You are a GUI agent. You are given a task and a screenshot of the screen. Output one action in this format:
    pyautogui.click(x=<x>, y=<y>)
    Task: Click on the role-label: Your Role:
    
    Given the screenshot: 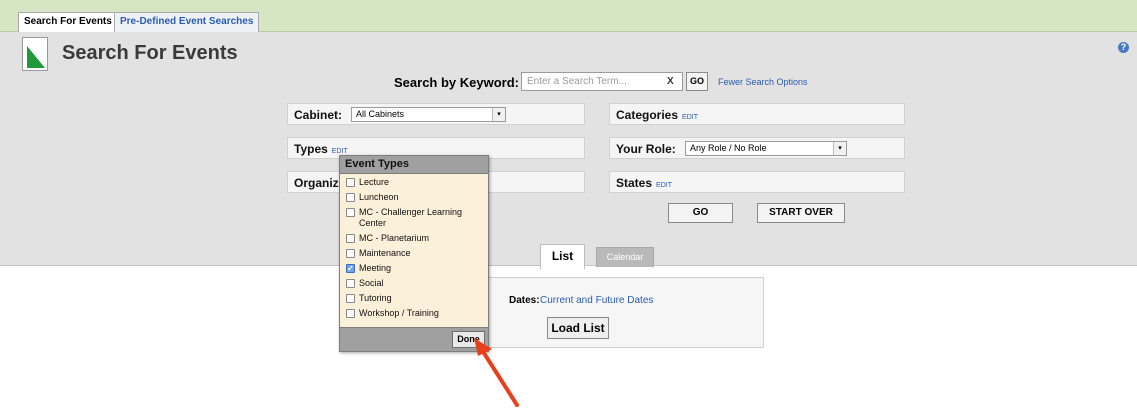 What is the action you would take?
    pyautogui.click(x=646, y=149)
    